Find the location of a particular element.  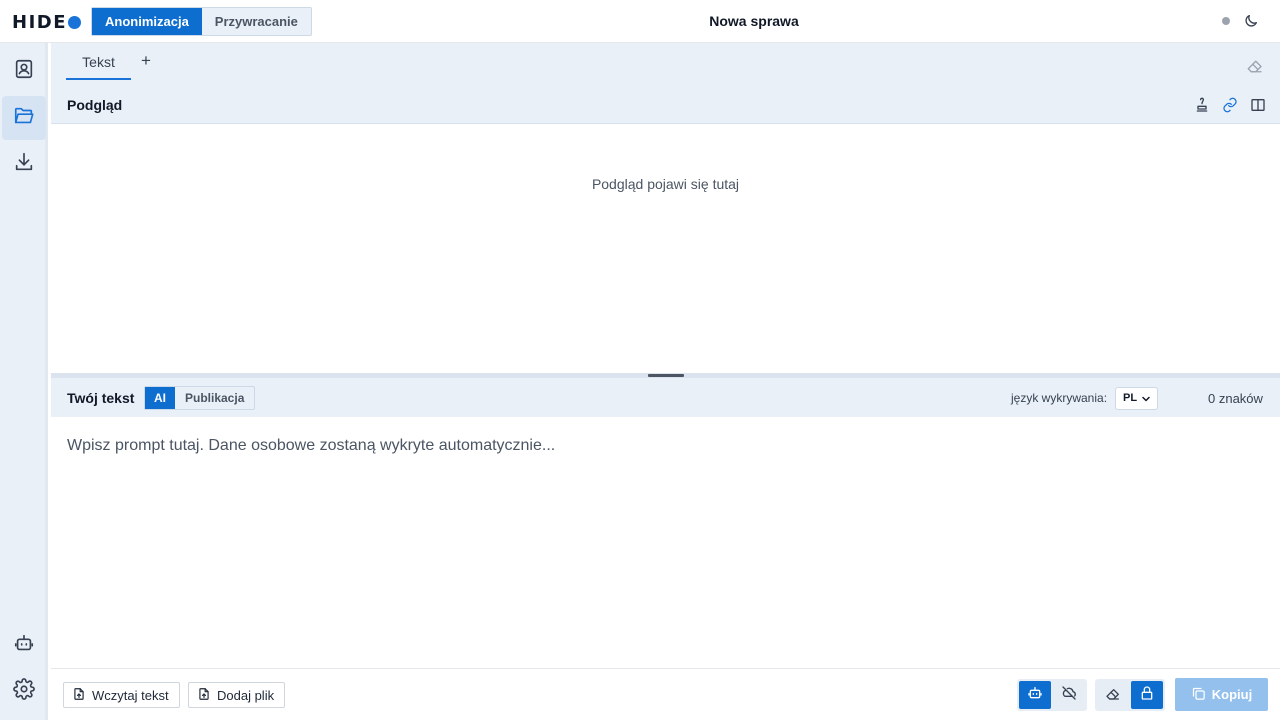

language-value: PL is located at coordinates (1130, 398).